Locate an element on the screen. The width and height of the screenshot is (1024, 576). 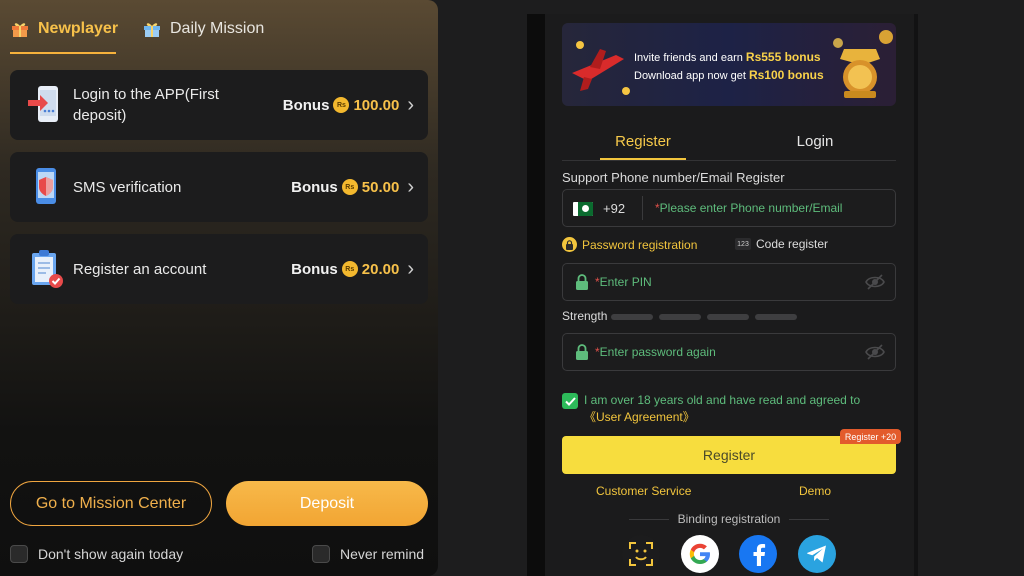
google-icon is located at coordinates (699, 553).